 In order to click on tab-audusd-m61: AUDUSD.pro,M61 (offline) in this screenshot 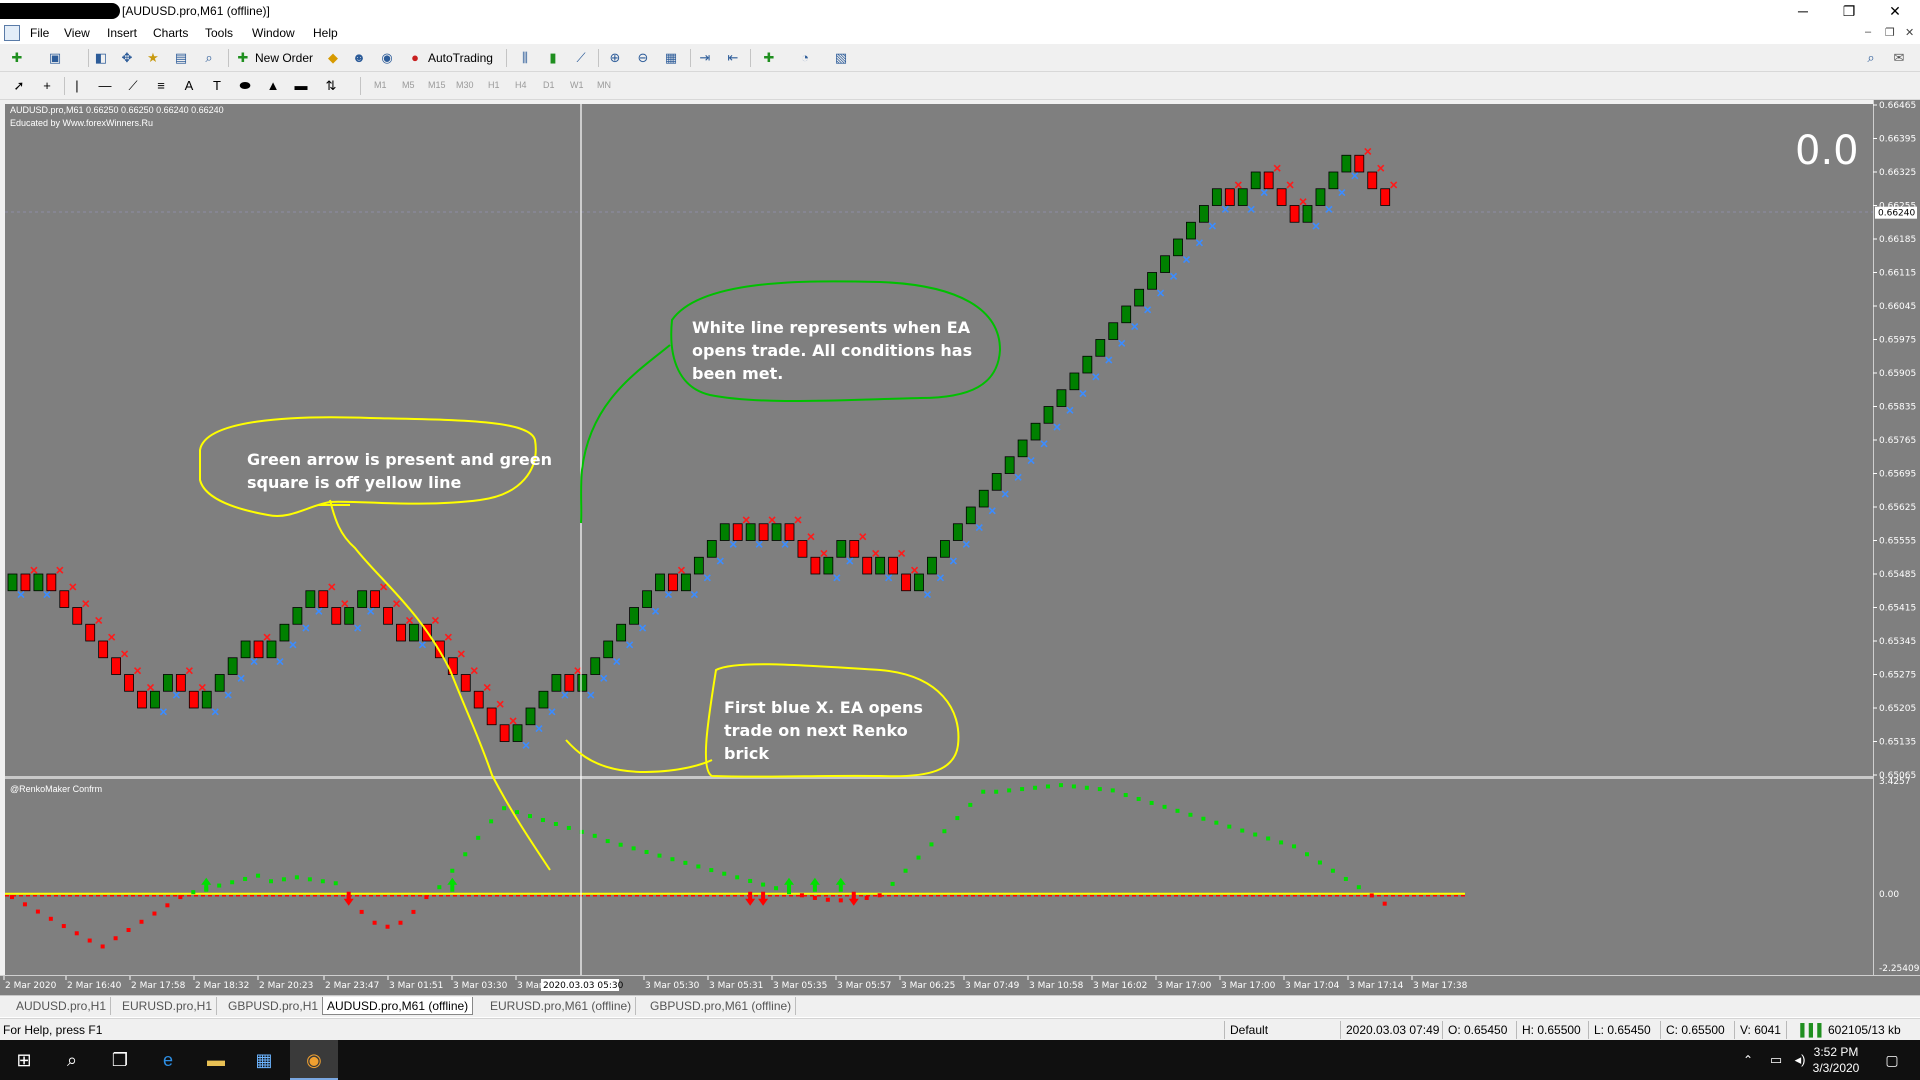, I will do `click(398, 1006)`.